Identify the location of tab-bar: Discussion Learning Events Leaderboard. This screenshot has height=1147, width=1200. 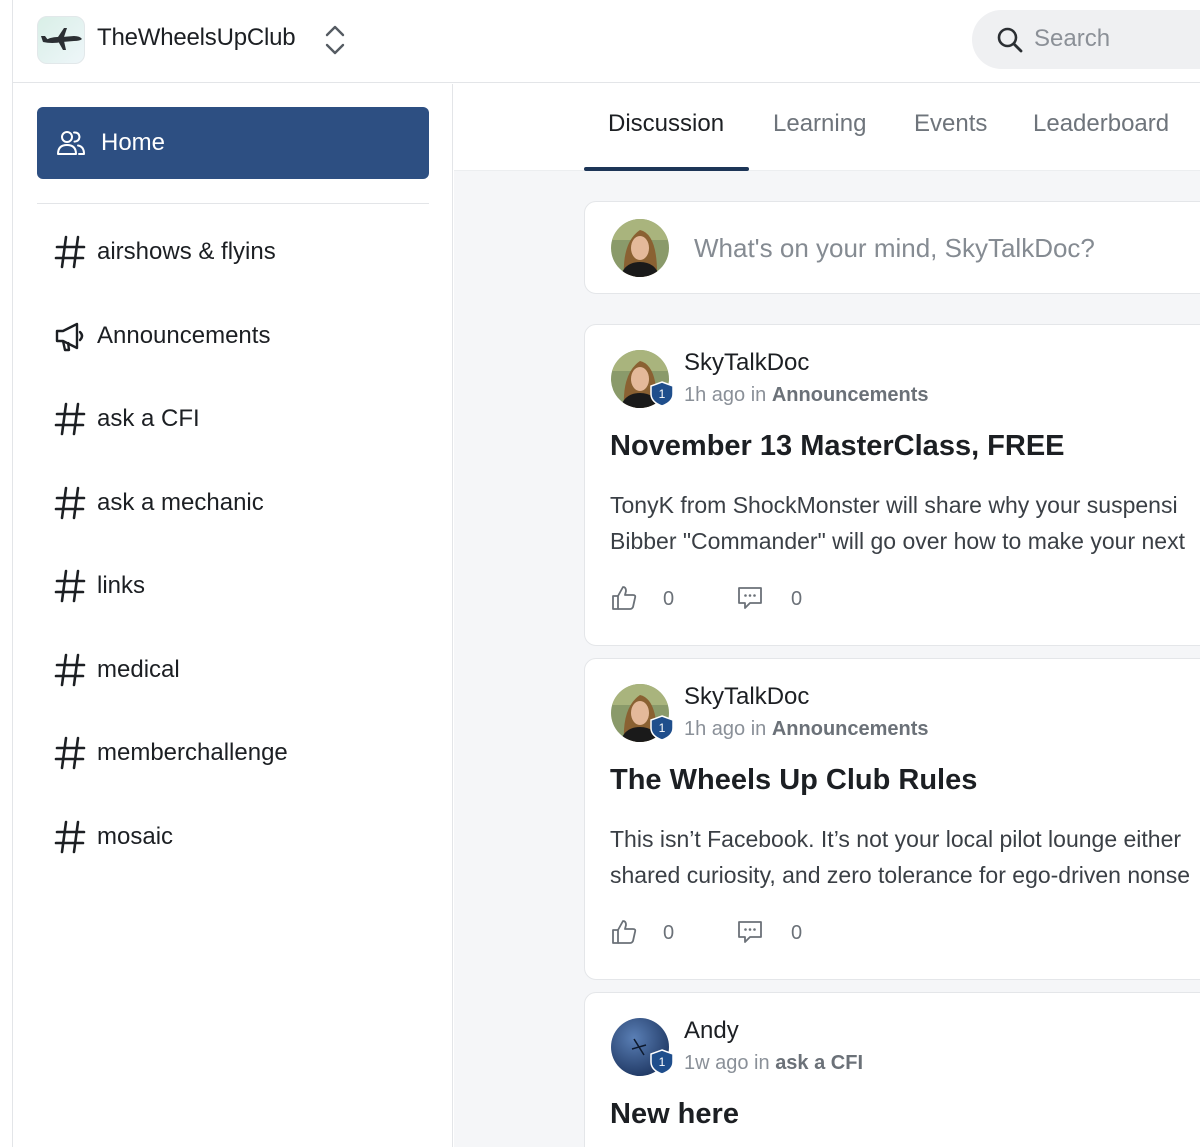
(827, 127).